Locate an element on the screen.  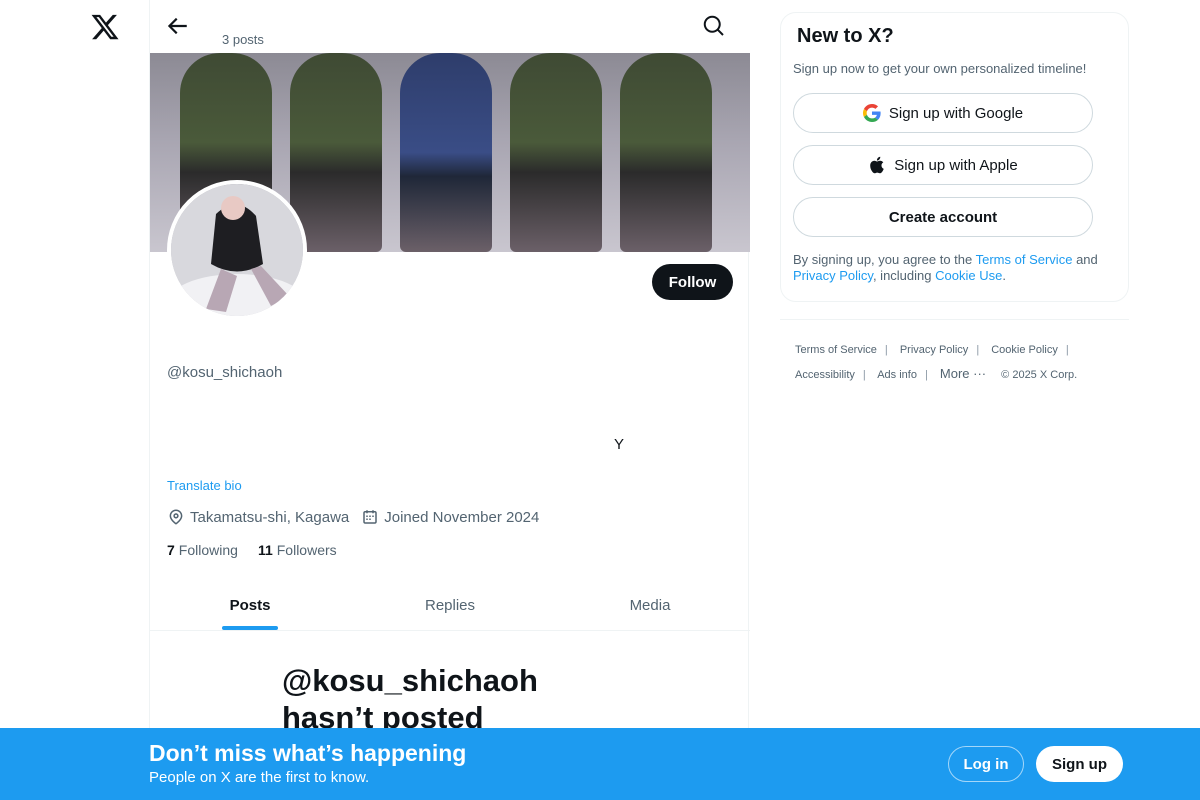
legal-prefix: By signing up, you agree to the is located at coordinates (883, 259).